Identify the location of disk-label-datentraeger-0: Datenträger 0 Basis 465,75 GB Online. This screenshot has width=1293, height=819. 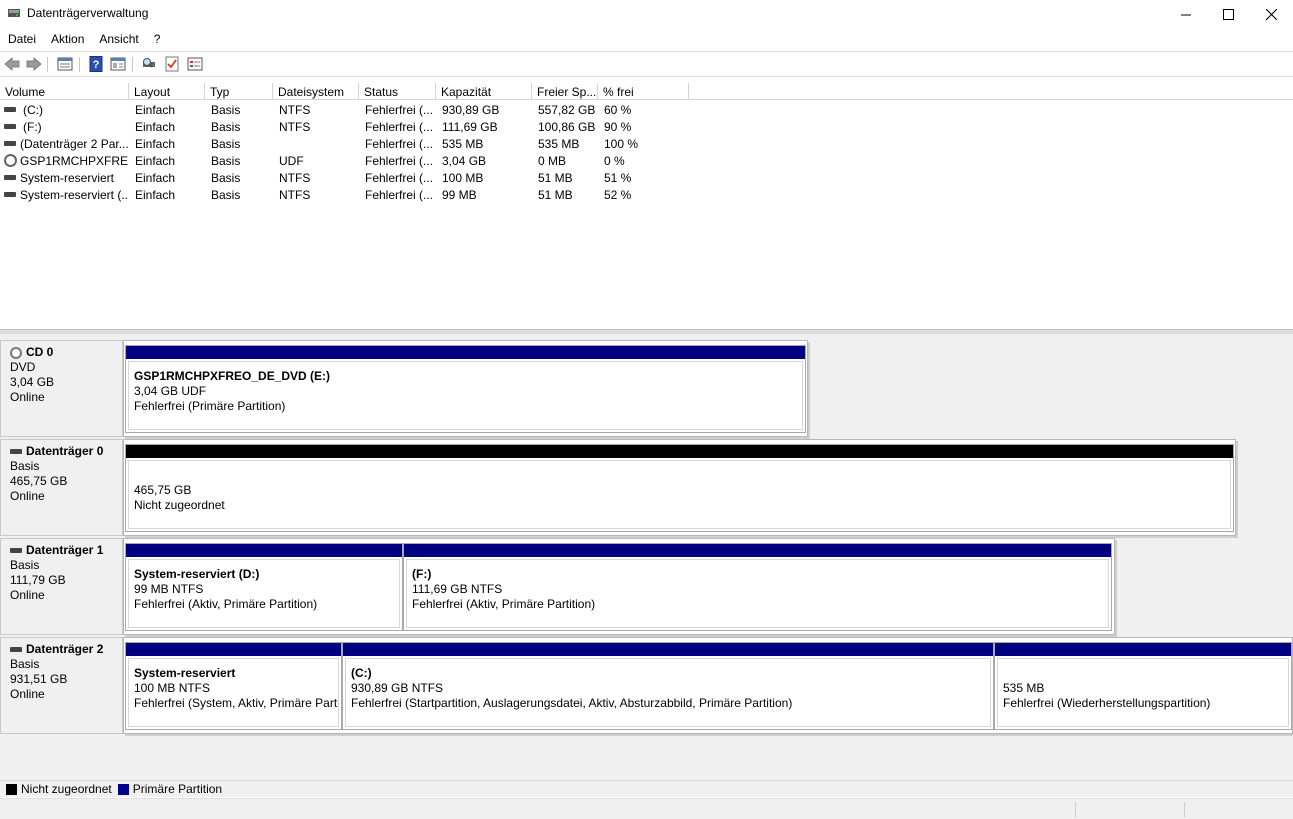
(61, 487).